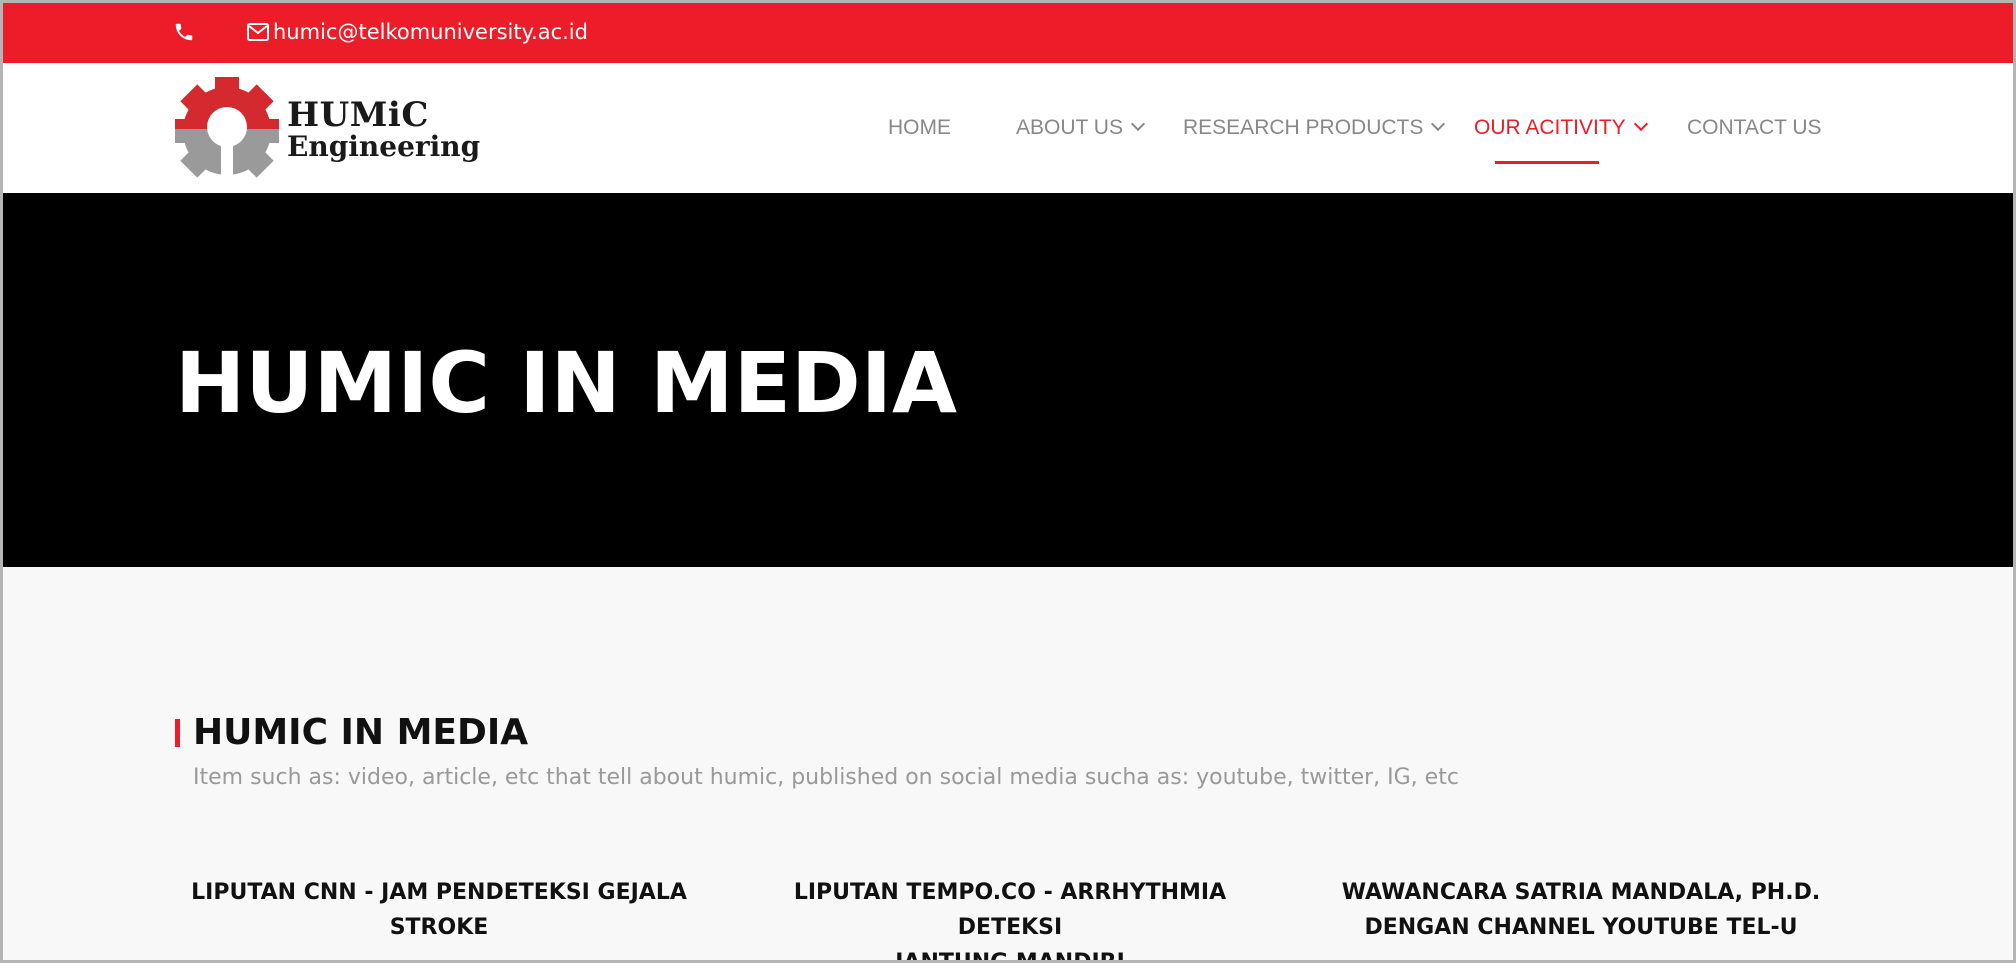 The width and height of the screenshot is (2016, 963). Describe the element at coordinates (1303, 127) in the screenshot. I see `nav-research-products-label: RESEARCH PRODUCTS` at that location.